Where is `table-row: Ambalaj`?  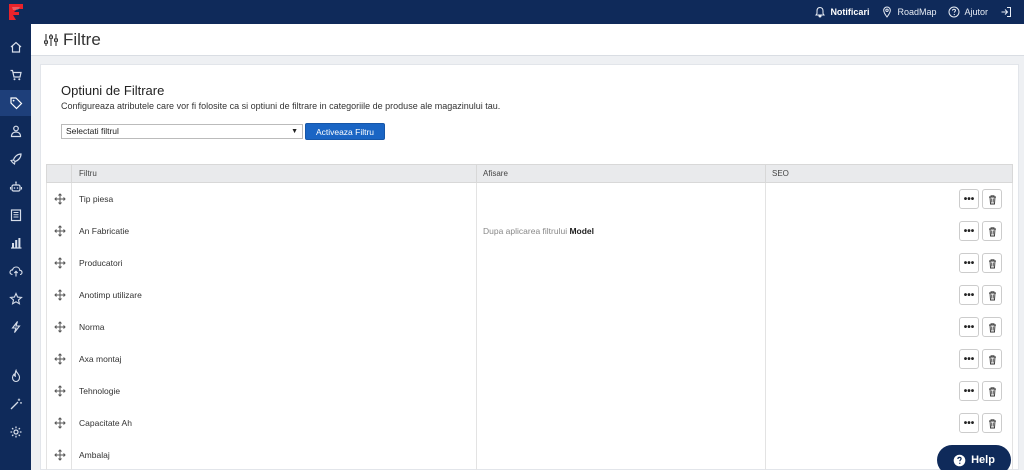
table-row: Ambalaj is located at coordinates (529, 454).